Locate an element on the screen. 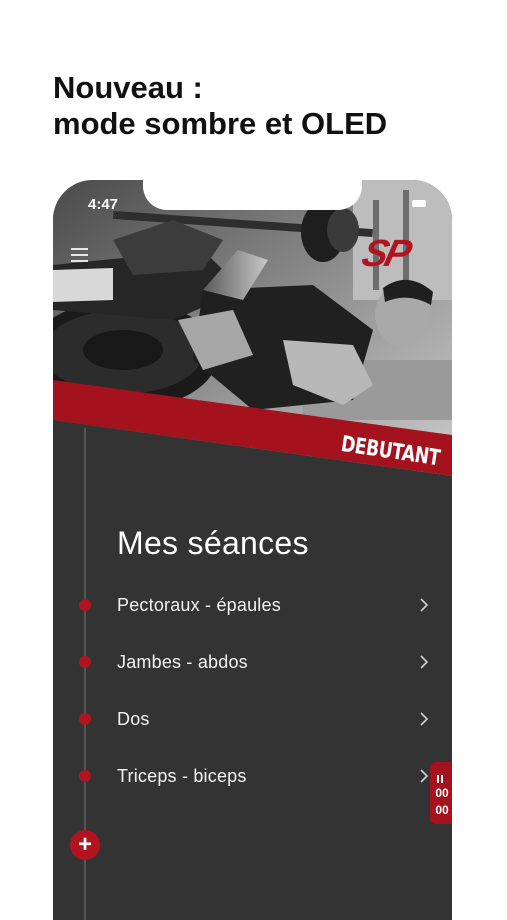 The height and width of the screenshot is (920, 507). promo-headline: Nouveau : mode sombre et OLED is located at coordinates (220, 106).